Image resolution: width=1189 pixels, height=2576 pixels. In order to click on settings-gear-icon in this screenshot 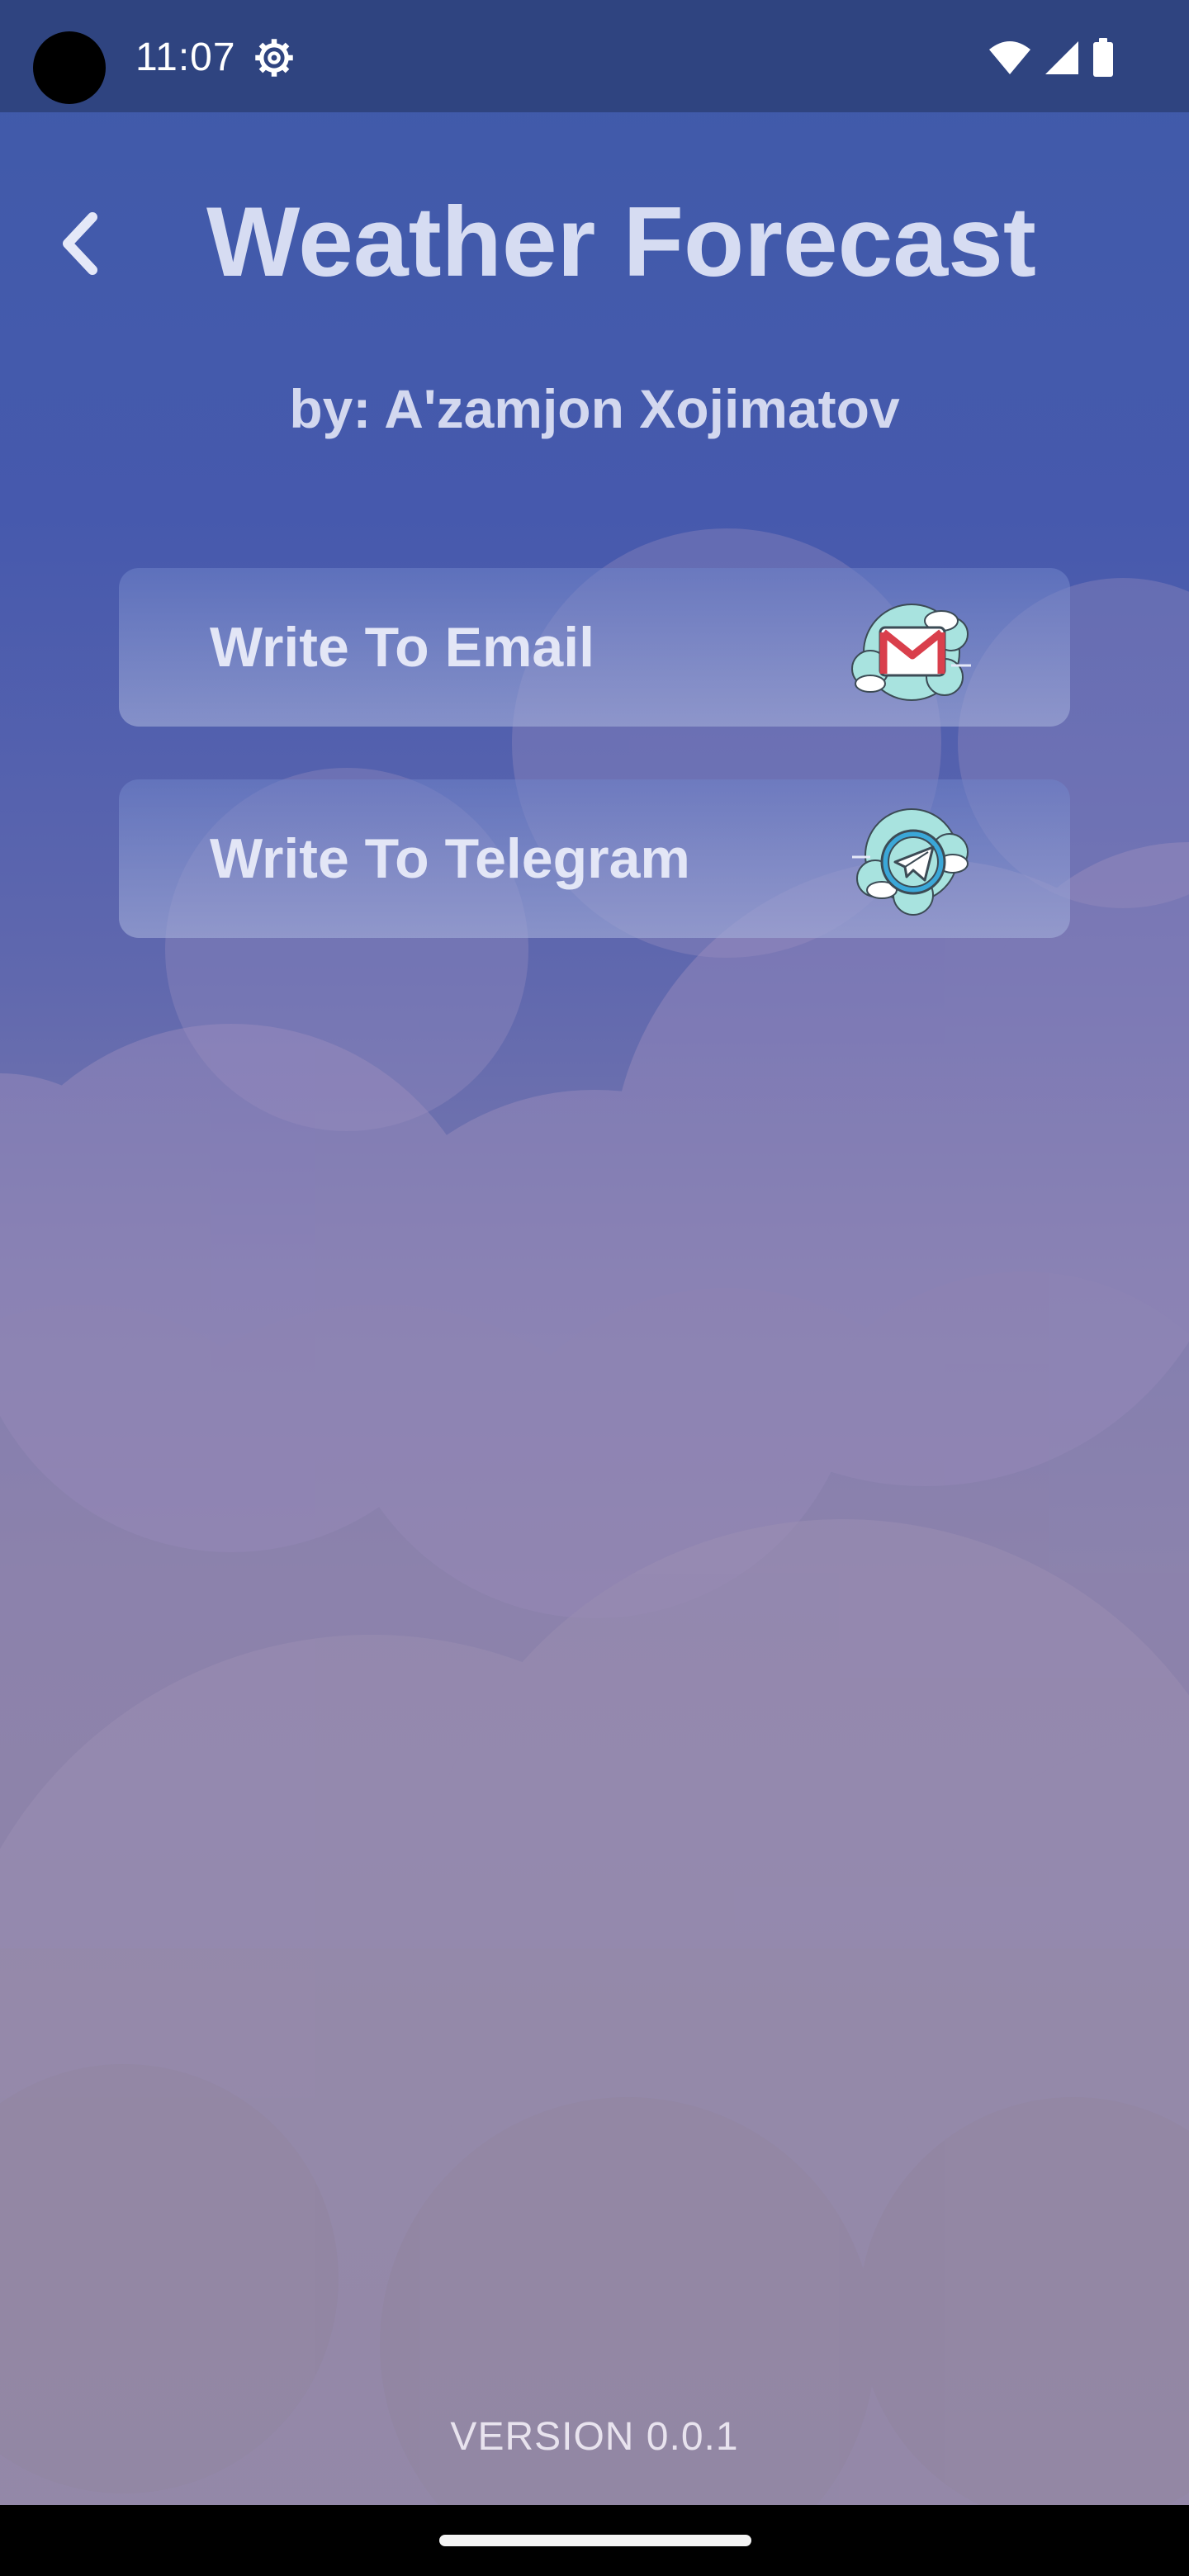, I will do `click(274, 58)`.